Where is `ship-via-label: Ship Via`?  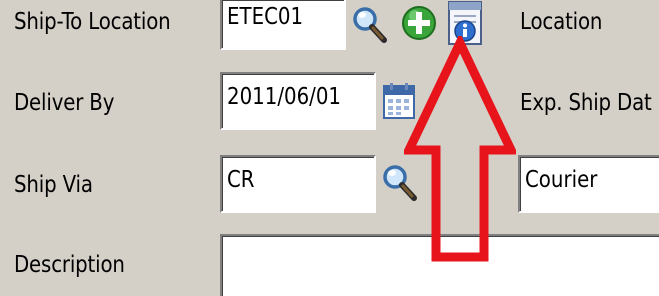 ship-via-label: Ship Via is located at coordinates (53, 185).